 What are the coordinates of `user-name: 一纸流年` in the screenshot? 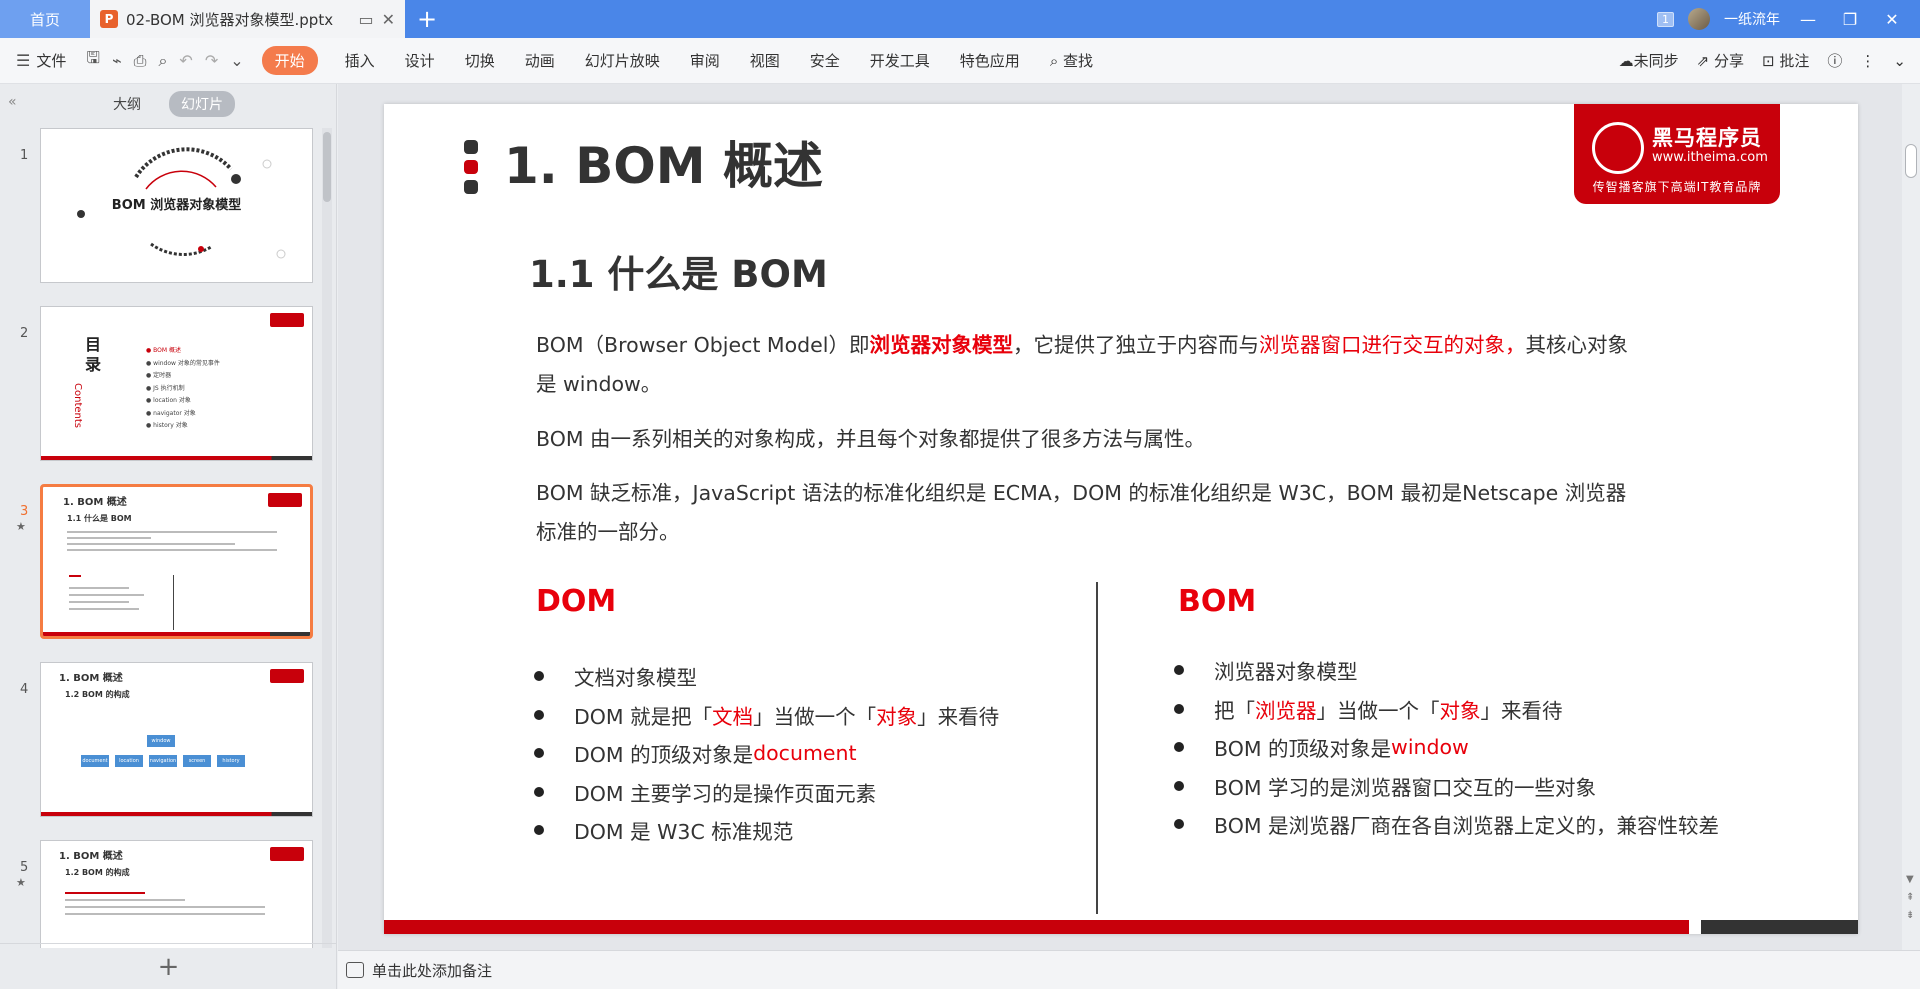 It's located at (1752, 19).